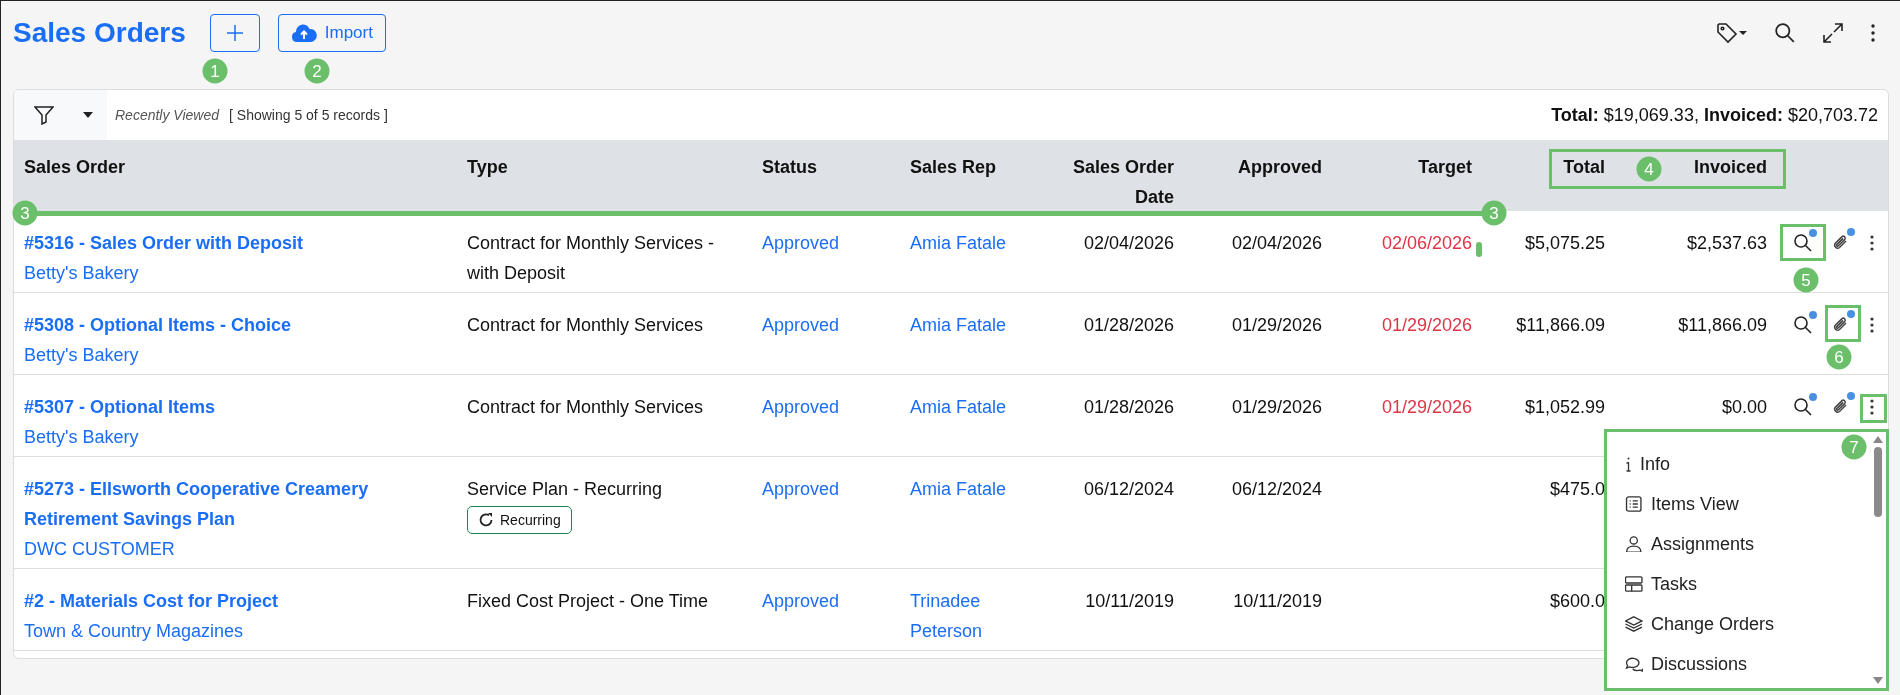  Describe the element at coordinates (1634, 664) in the screenshot. I see `chat-icon` at that location.